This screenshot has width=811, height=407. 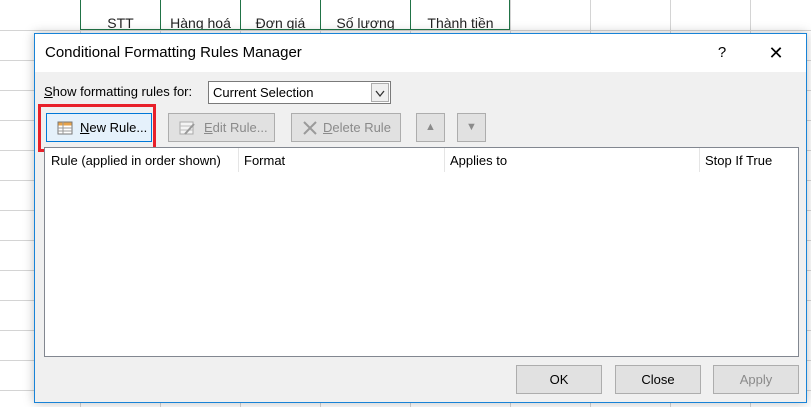 I want to click on delete-rule-label: Delete Rule, so click(x=357, y=127).